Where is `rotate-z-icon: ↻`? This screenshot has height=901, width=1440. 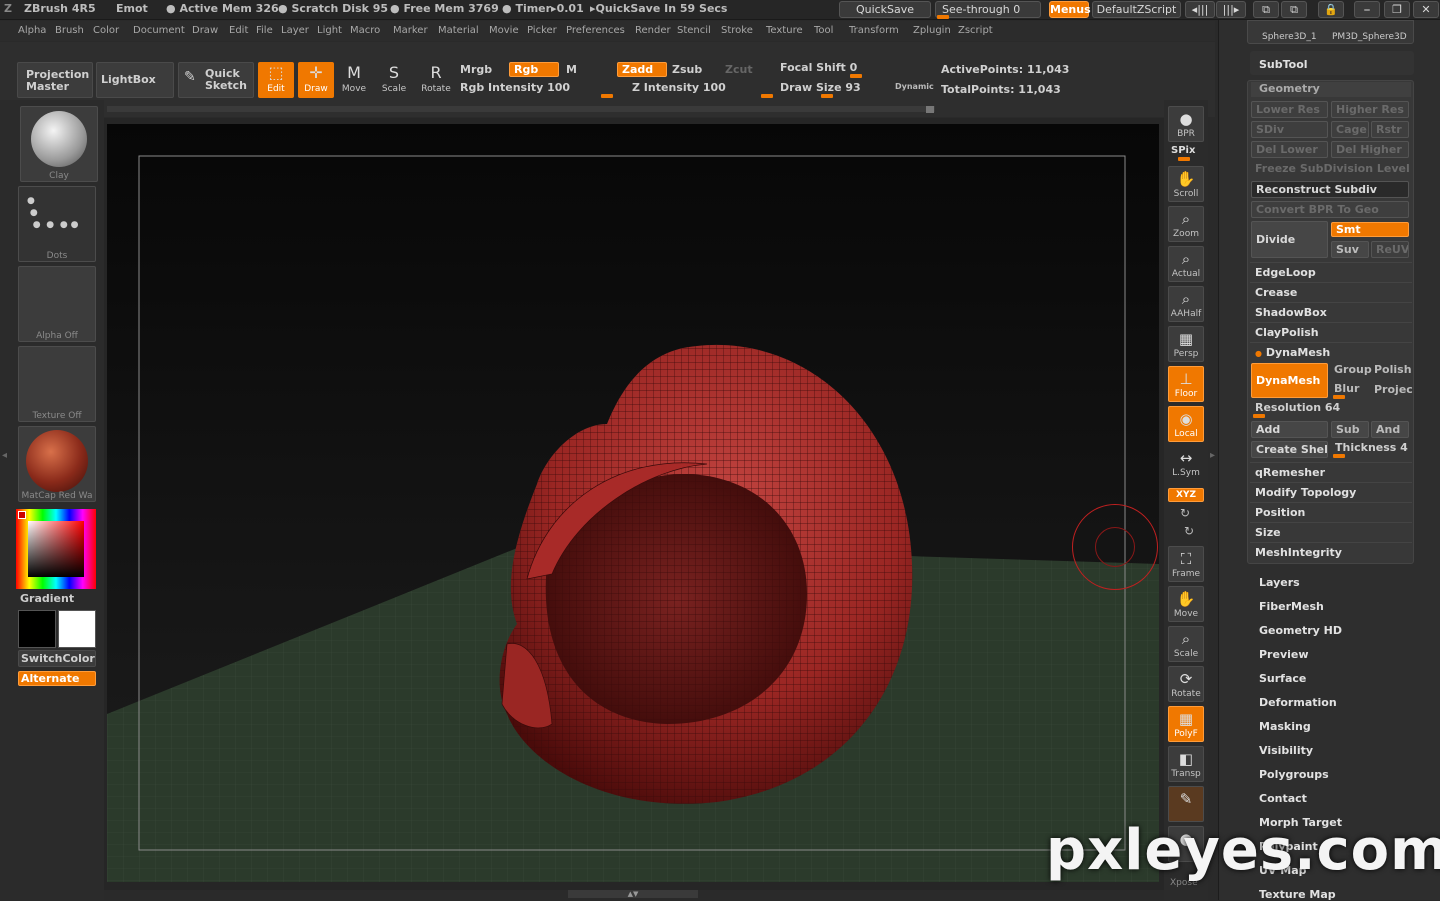 rotate-z-icon: ↻ is located at coordinates (1189, 531).